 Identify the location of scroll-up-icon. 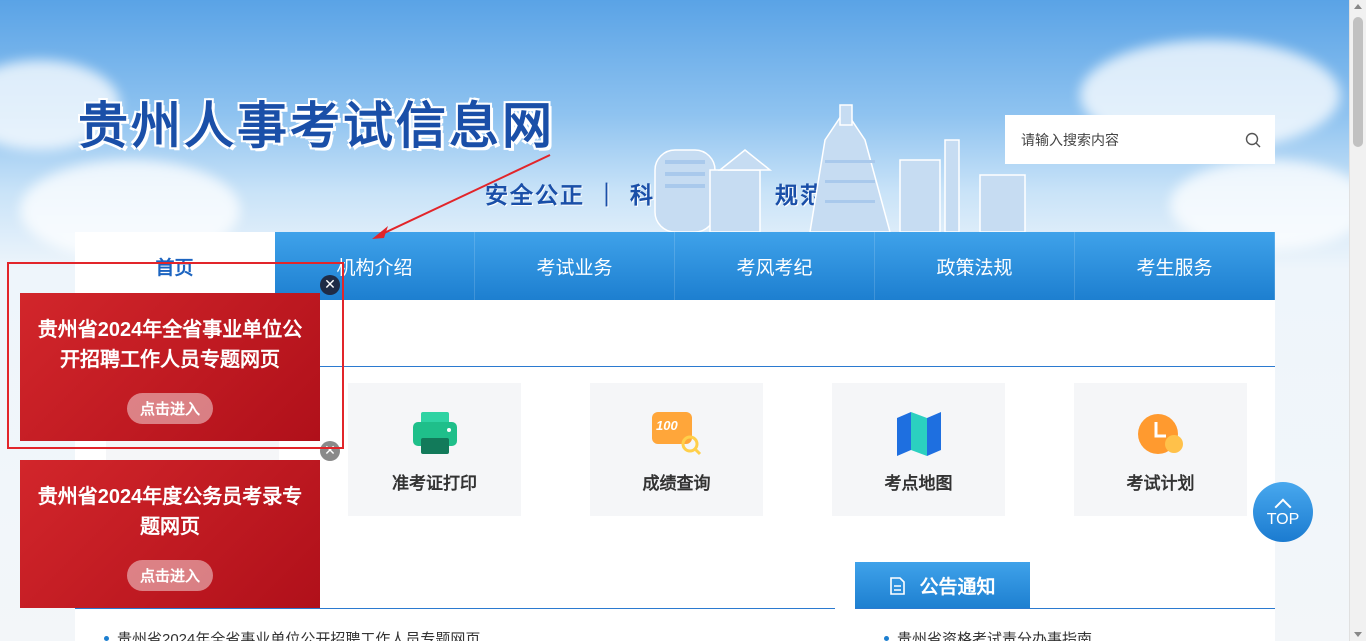
(1358, 6).